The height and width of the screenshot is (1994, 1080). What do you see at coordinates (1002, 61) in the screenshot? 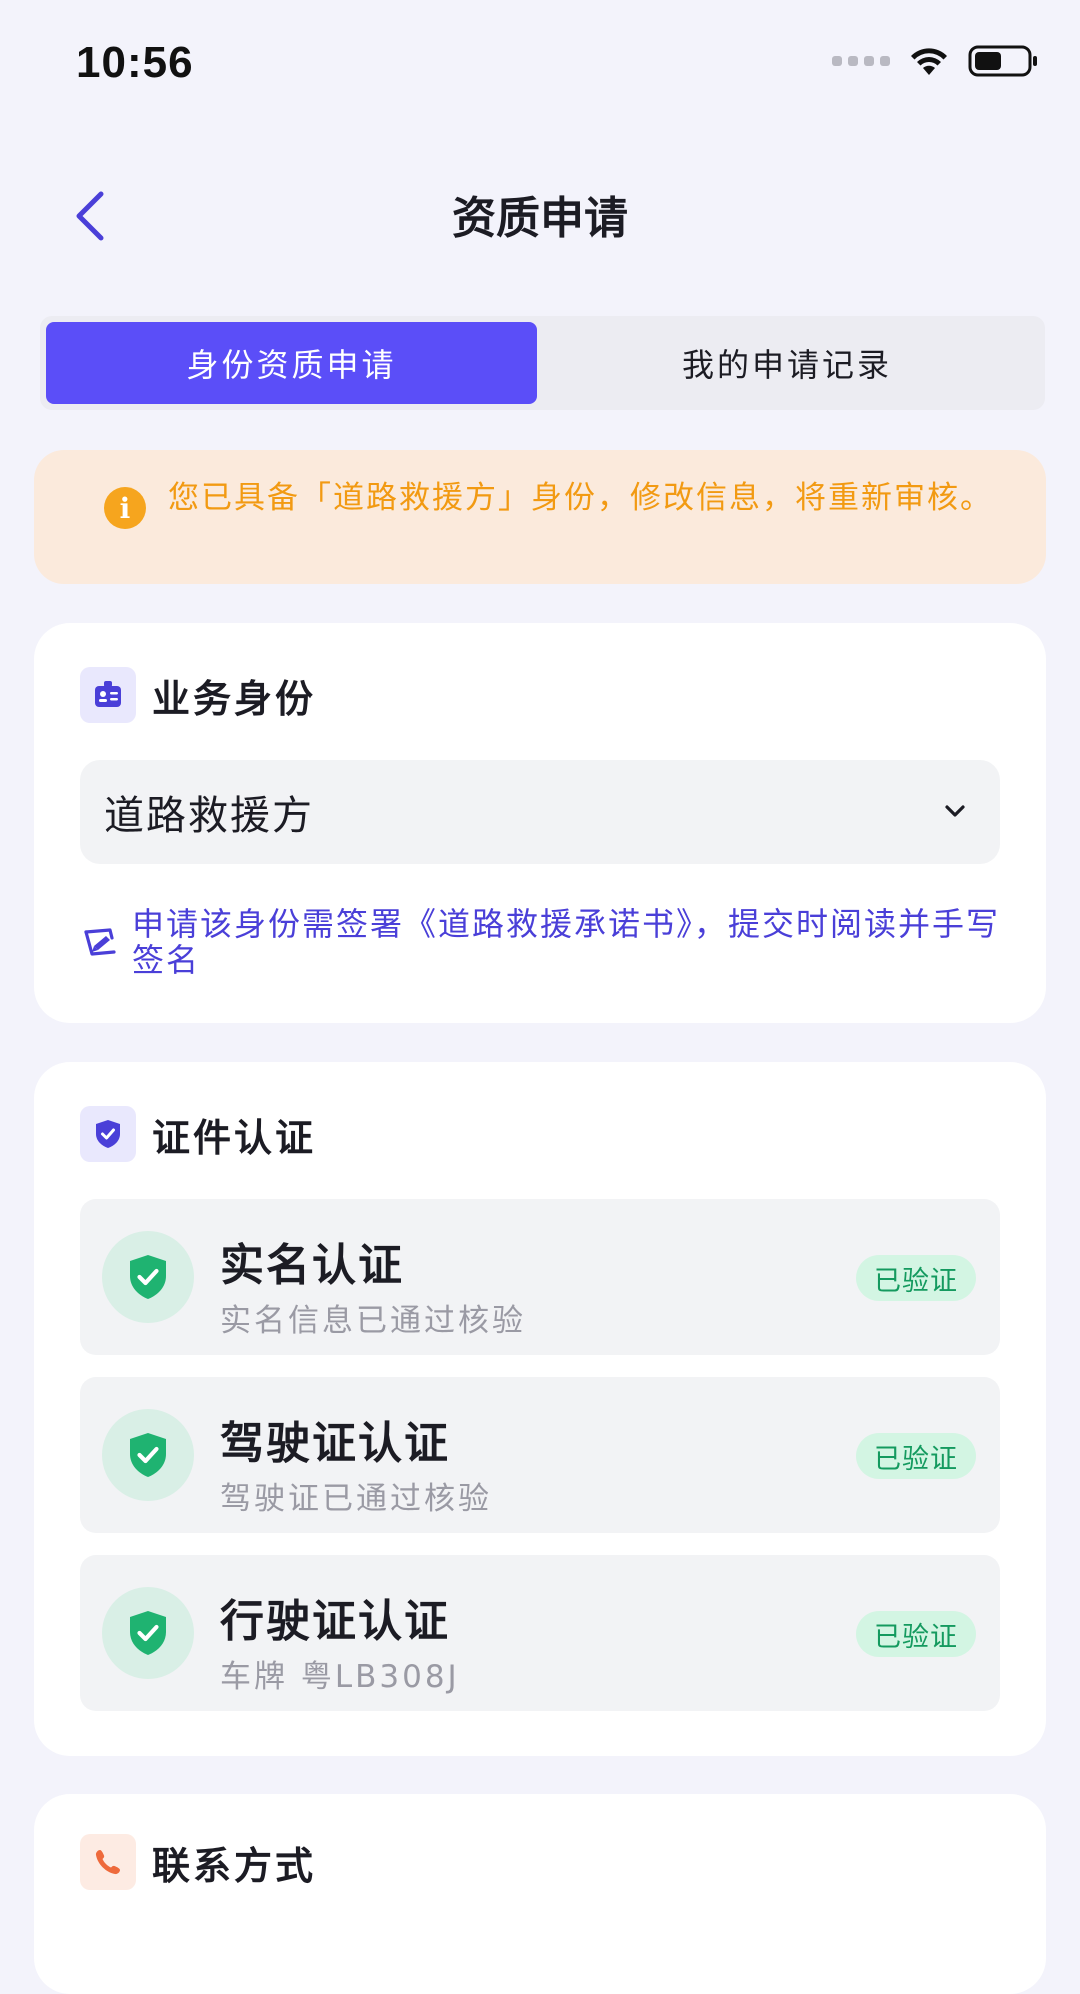
I see `battery-icon` at bounding box center [1002, 61].